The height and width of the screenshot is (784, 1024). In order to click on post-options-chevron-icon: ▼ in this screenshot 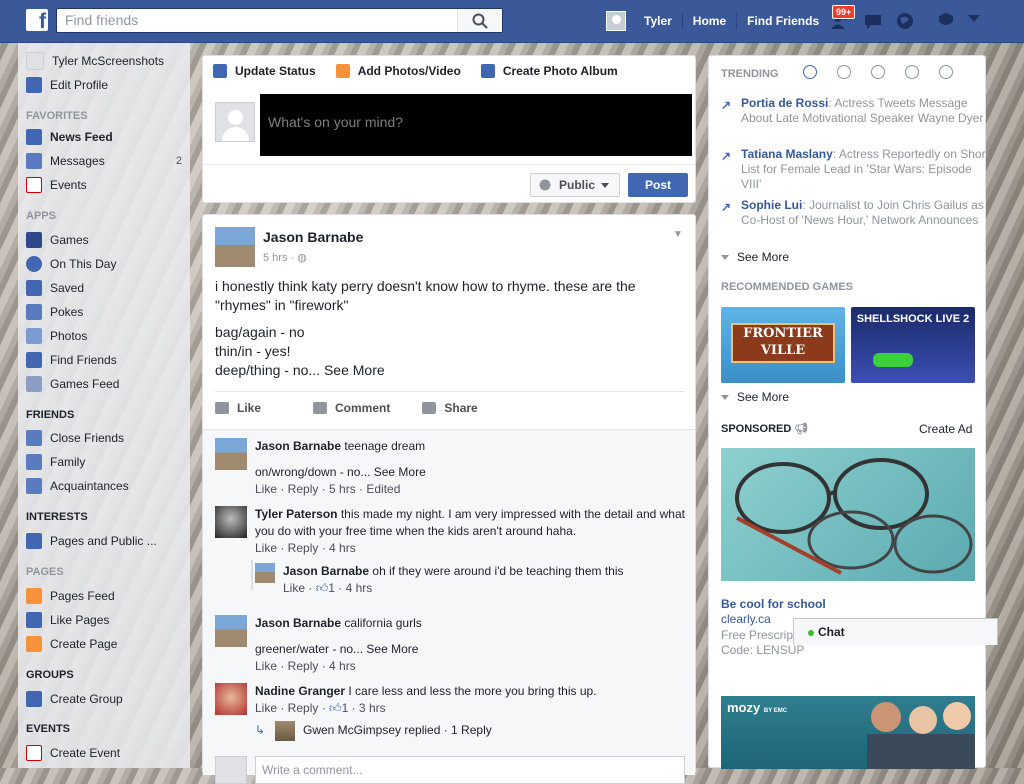, I will do `click(678, 234)`.